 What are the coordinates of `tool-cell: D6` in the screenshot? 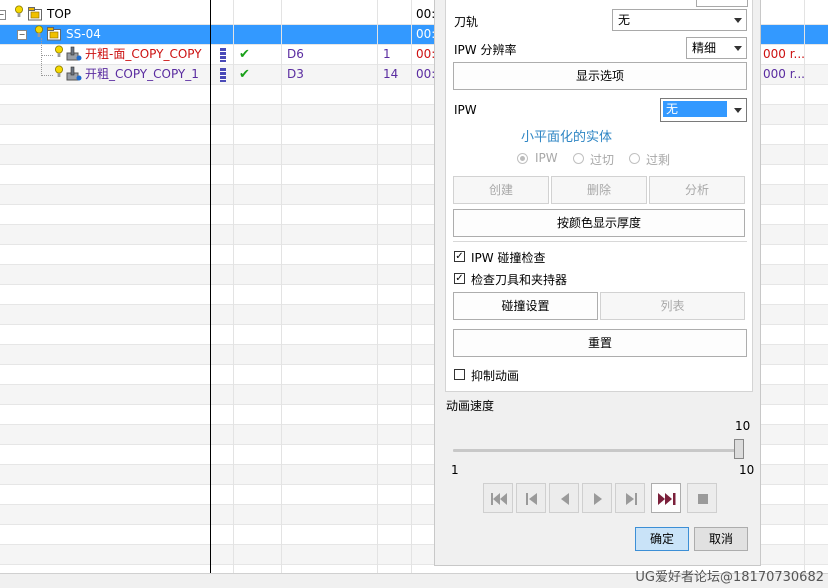 It's located at (295, 54).